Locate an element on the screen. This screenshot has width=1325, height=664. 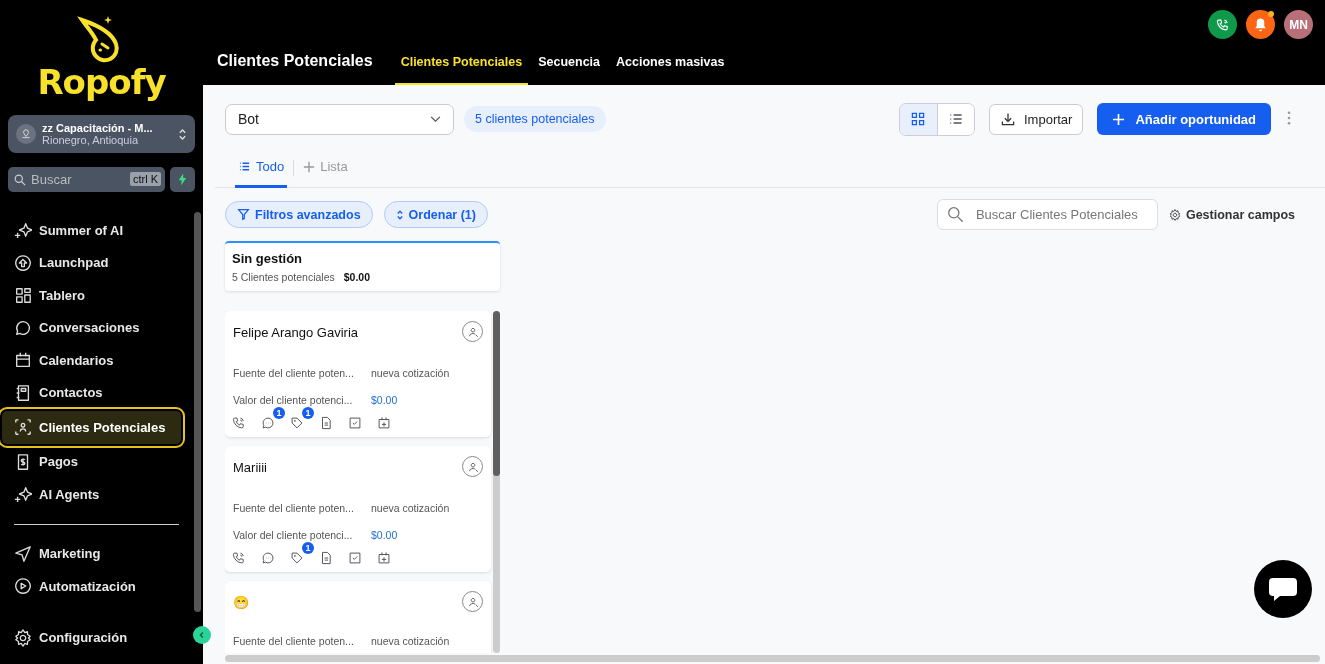
quick-action-button is located at coordinates (182, 179).